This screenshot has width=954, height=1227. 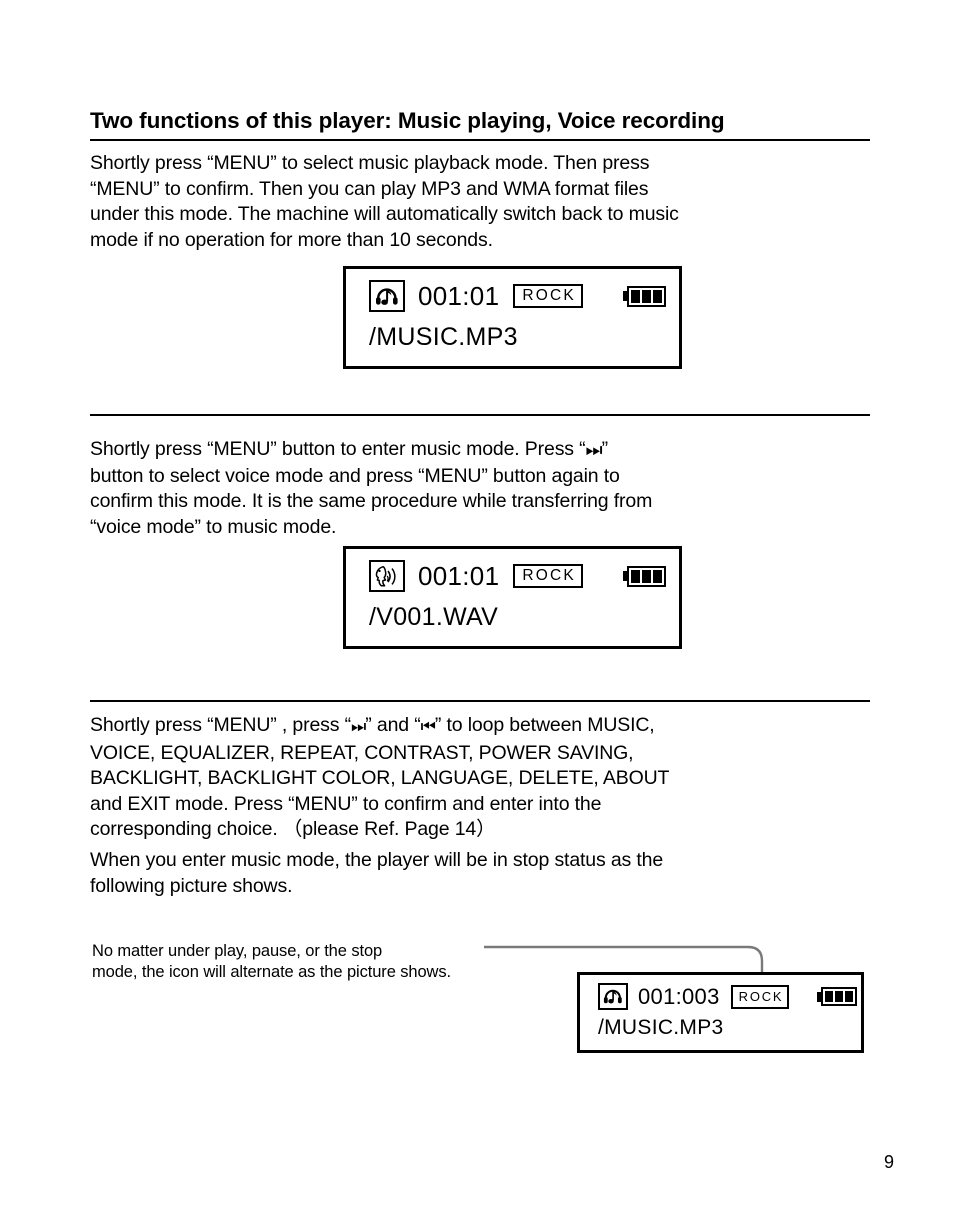 What do you see at coordinates (393, 725) in the screenshot?
I see `menu-loop-line-1-text-b: ” and “` at bounding box center [393, 725].